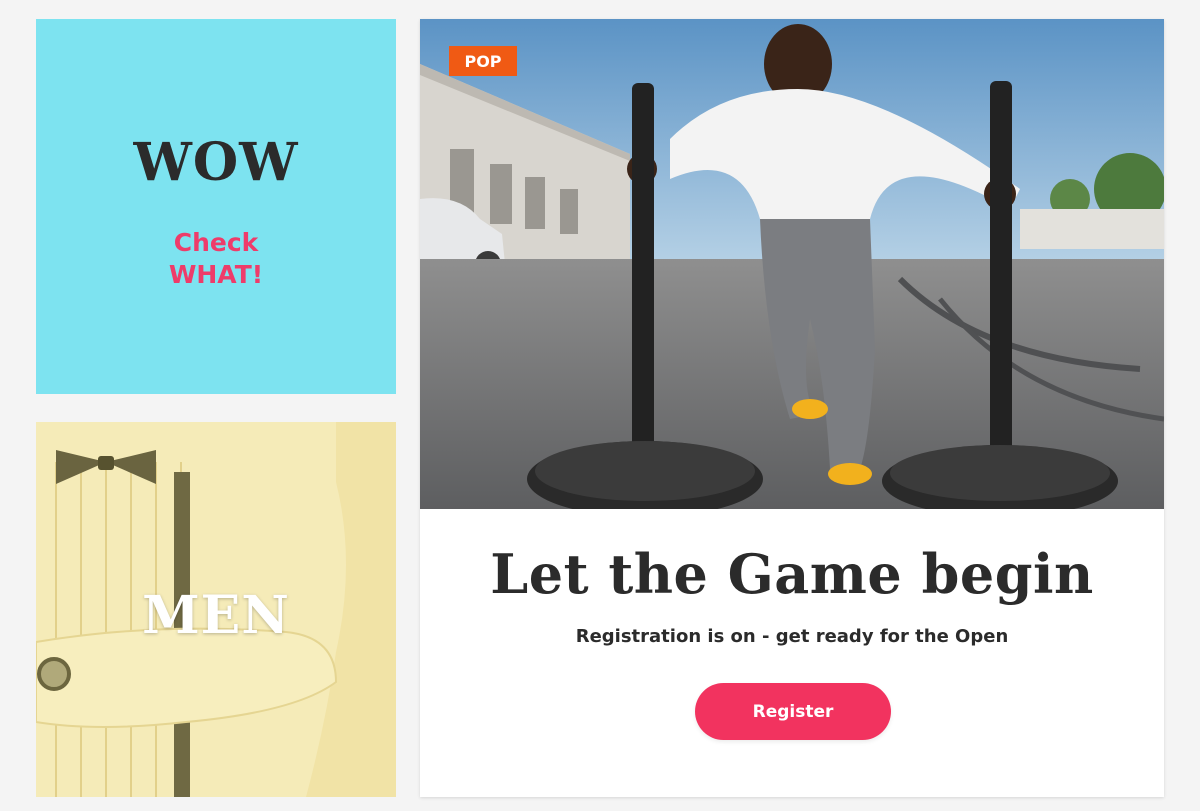  What do you see at coordinates (792, 574) in the screenshot?
I see `headline: Let the Game begin` at bounding box center [792, 574].